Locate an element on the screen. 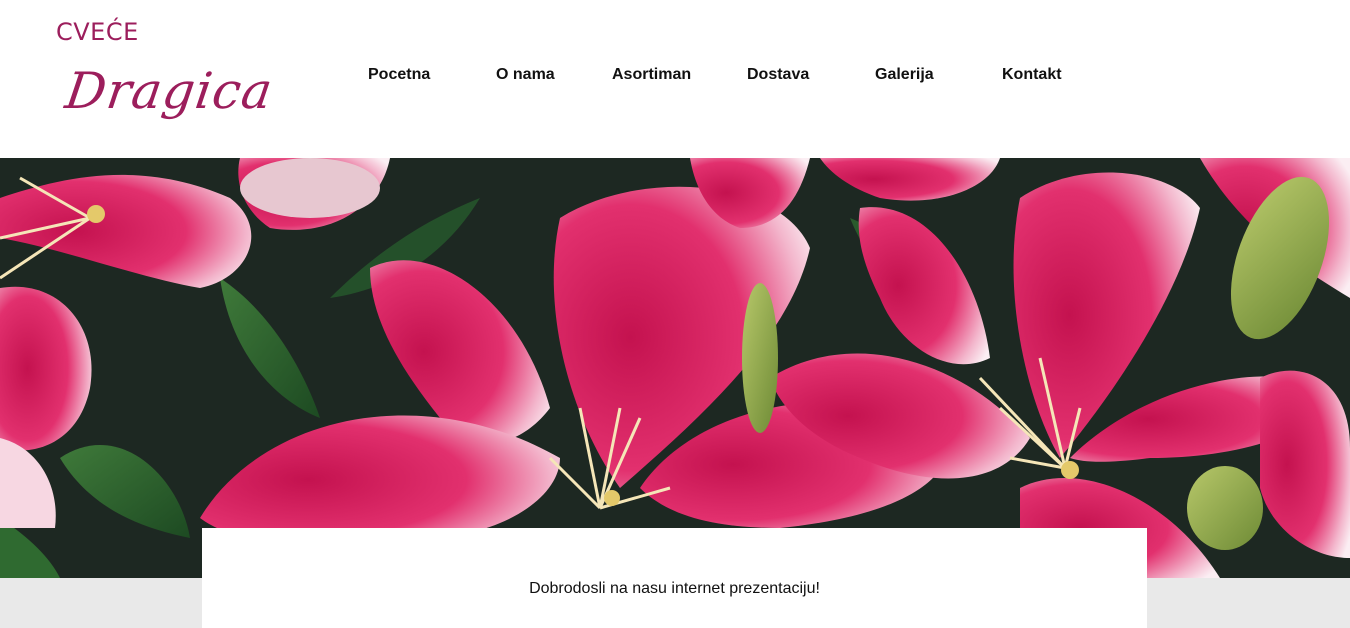 This screenshot has width=1350, height=628. nav-item-pocetna: Pocetna is located at coordinates (399, 75).